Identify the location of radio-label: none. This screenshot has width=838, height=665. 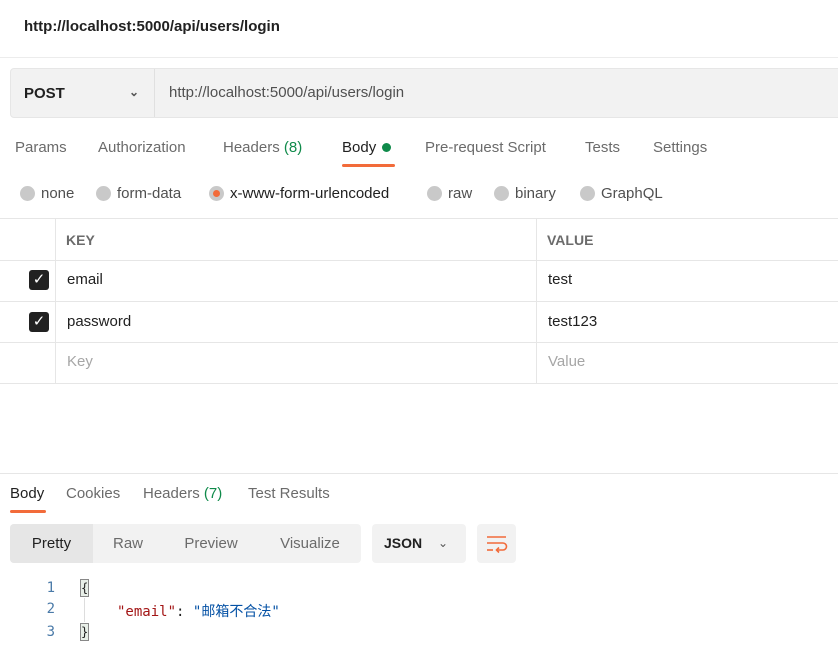
(58, 193).